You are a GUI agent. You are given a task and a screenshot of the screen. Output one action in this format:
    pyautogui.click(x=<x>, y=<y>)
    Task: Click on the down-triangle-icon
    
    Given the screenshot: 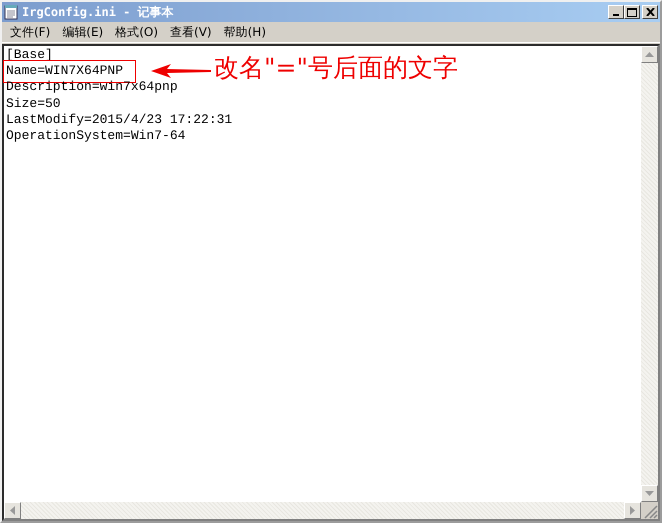 What is the action you would take?
    pyautogui.click(x=649, y=493)
    